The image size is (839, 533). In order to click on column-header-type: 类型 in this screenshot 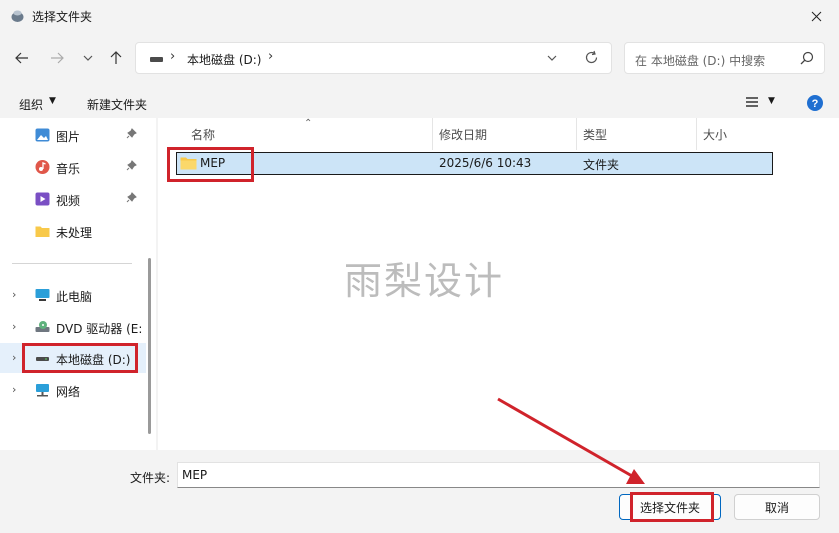, I will do `click(595, 134)`.